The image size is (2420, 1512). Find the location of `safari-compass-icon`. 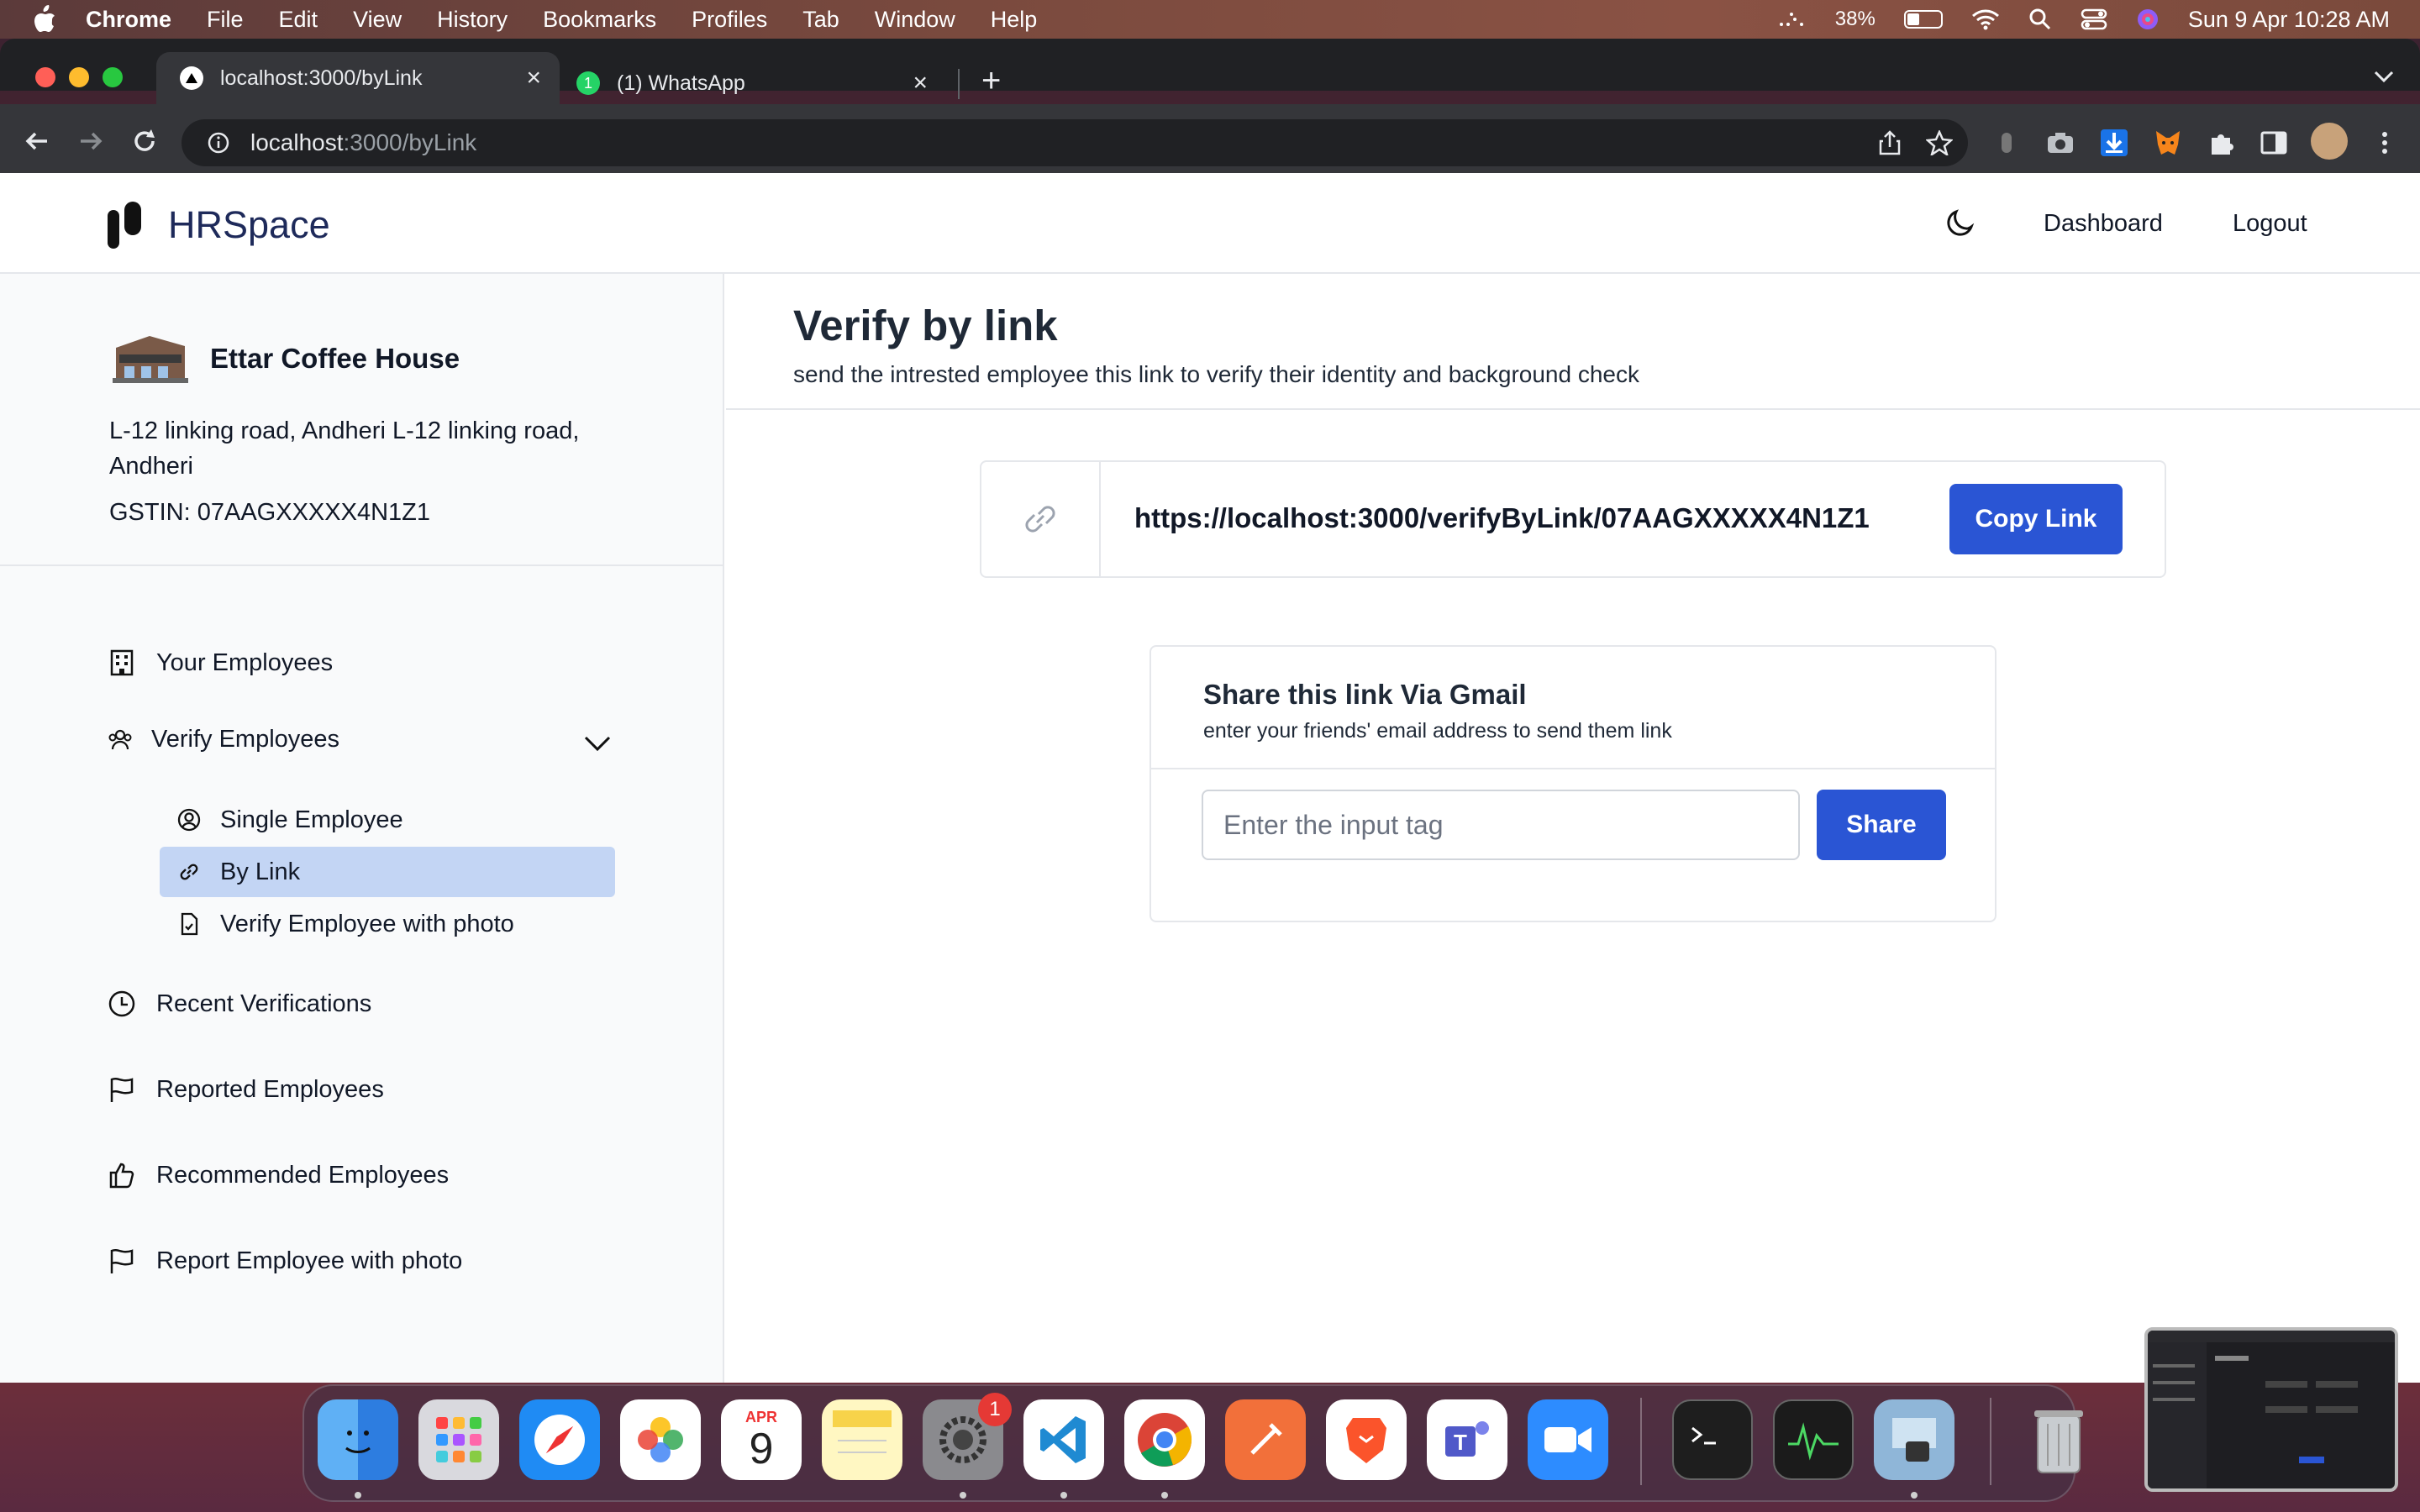

safari-compass-icon is located at coordinates (559, 1439).